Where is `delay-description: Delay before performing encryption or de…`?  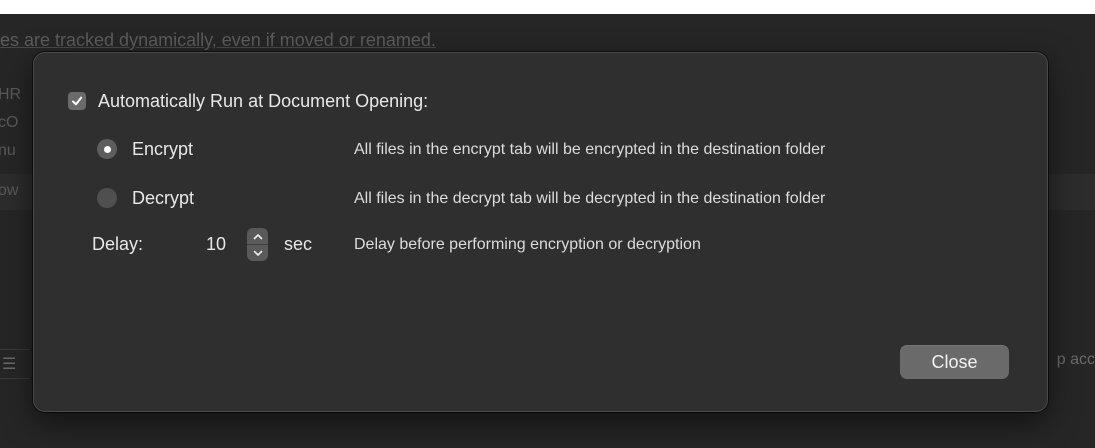
delay-description: Delay before performing encryption or de… is located at coordinates (527, 244).